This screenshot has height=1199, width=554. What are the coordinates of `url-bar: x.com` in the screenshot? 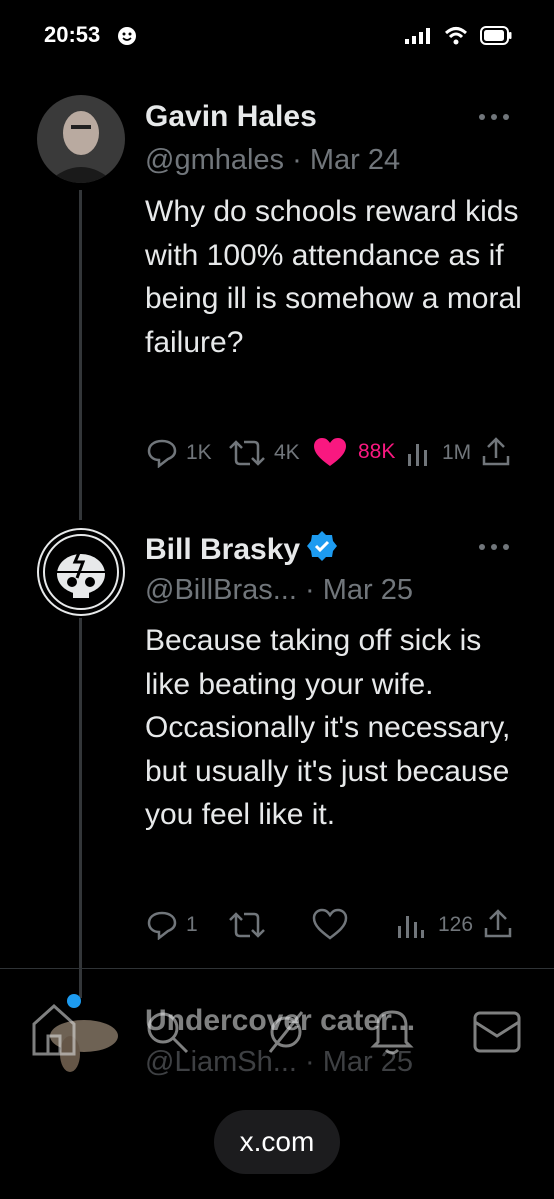 It's located at (277, 1142).